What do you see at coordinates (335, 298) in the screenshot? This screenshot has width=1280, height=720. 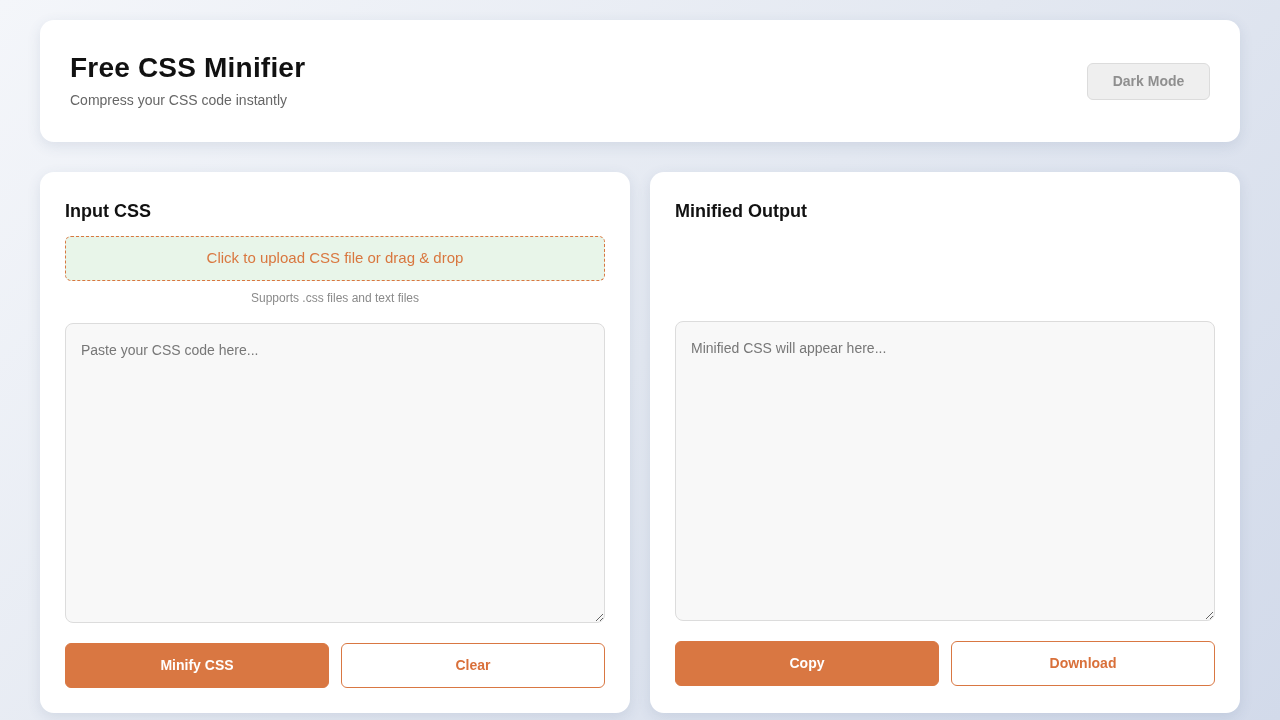 I see `upload-hint: Supports .css files and text files` at bounding box center [335, 298].